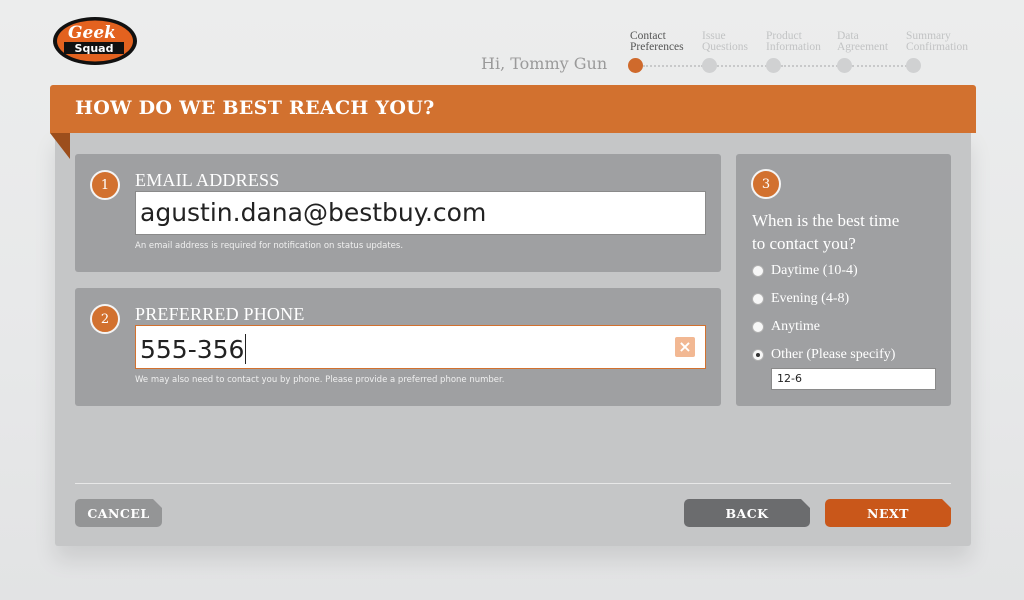 The height and width of the screenshot is (600, 1024). Describe the element at coordinates (220, 314) in the screenshot. I see `phone-label: PREFERRED PHONE` at that location.